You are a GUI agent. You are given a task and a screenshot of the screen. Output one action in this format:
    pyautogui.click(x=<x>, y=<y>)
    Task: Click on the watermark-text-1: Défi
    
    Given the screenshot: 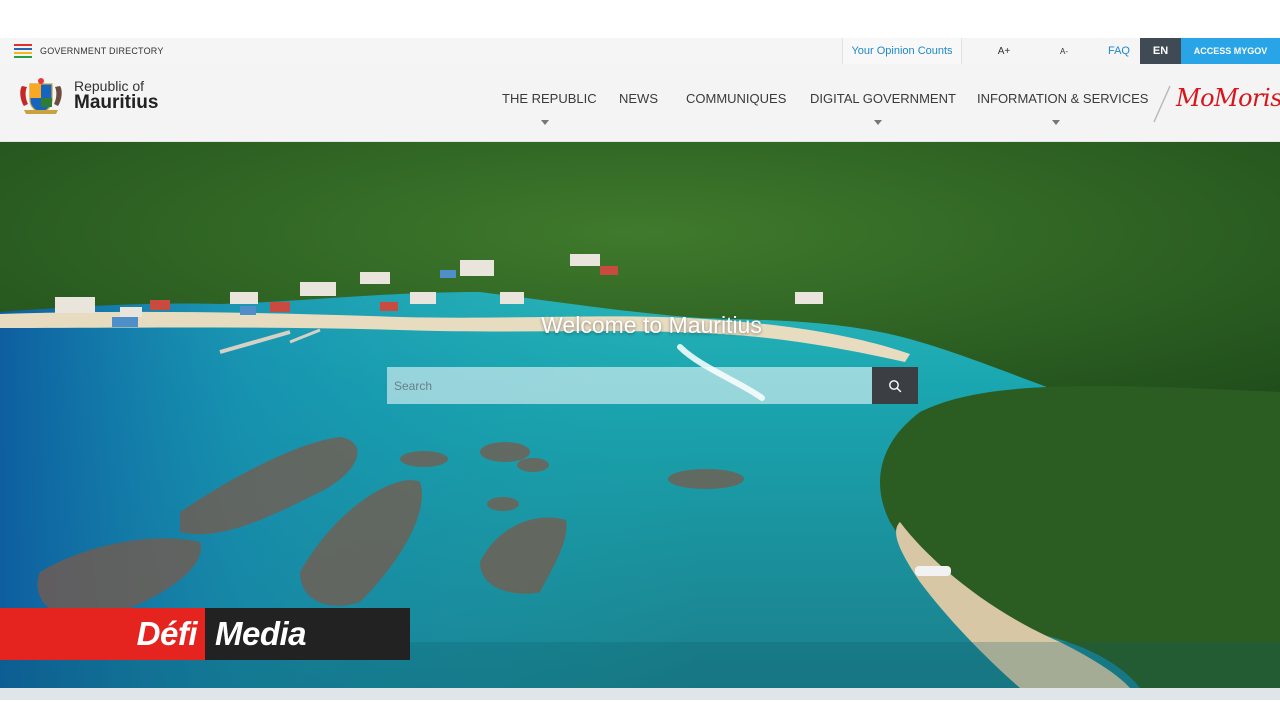 What is the action you would take?
    pyautogui.click(x=167, y=633)
    